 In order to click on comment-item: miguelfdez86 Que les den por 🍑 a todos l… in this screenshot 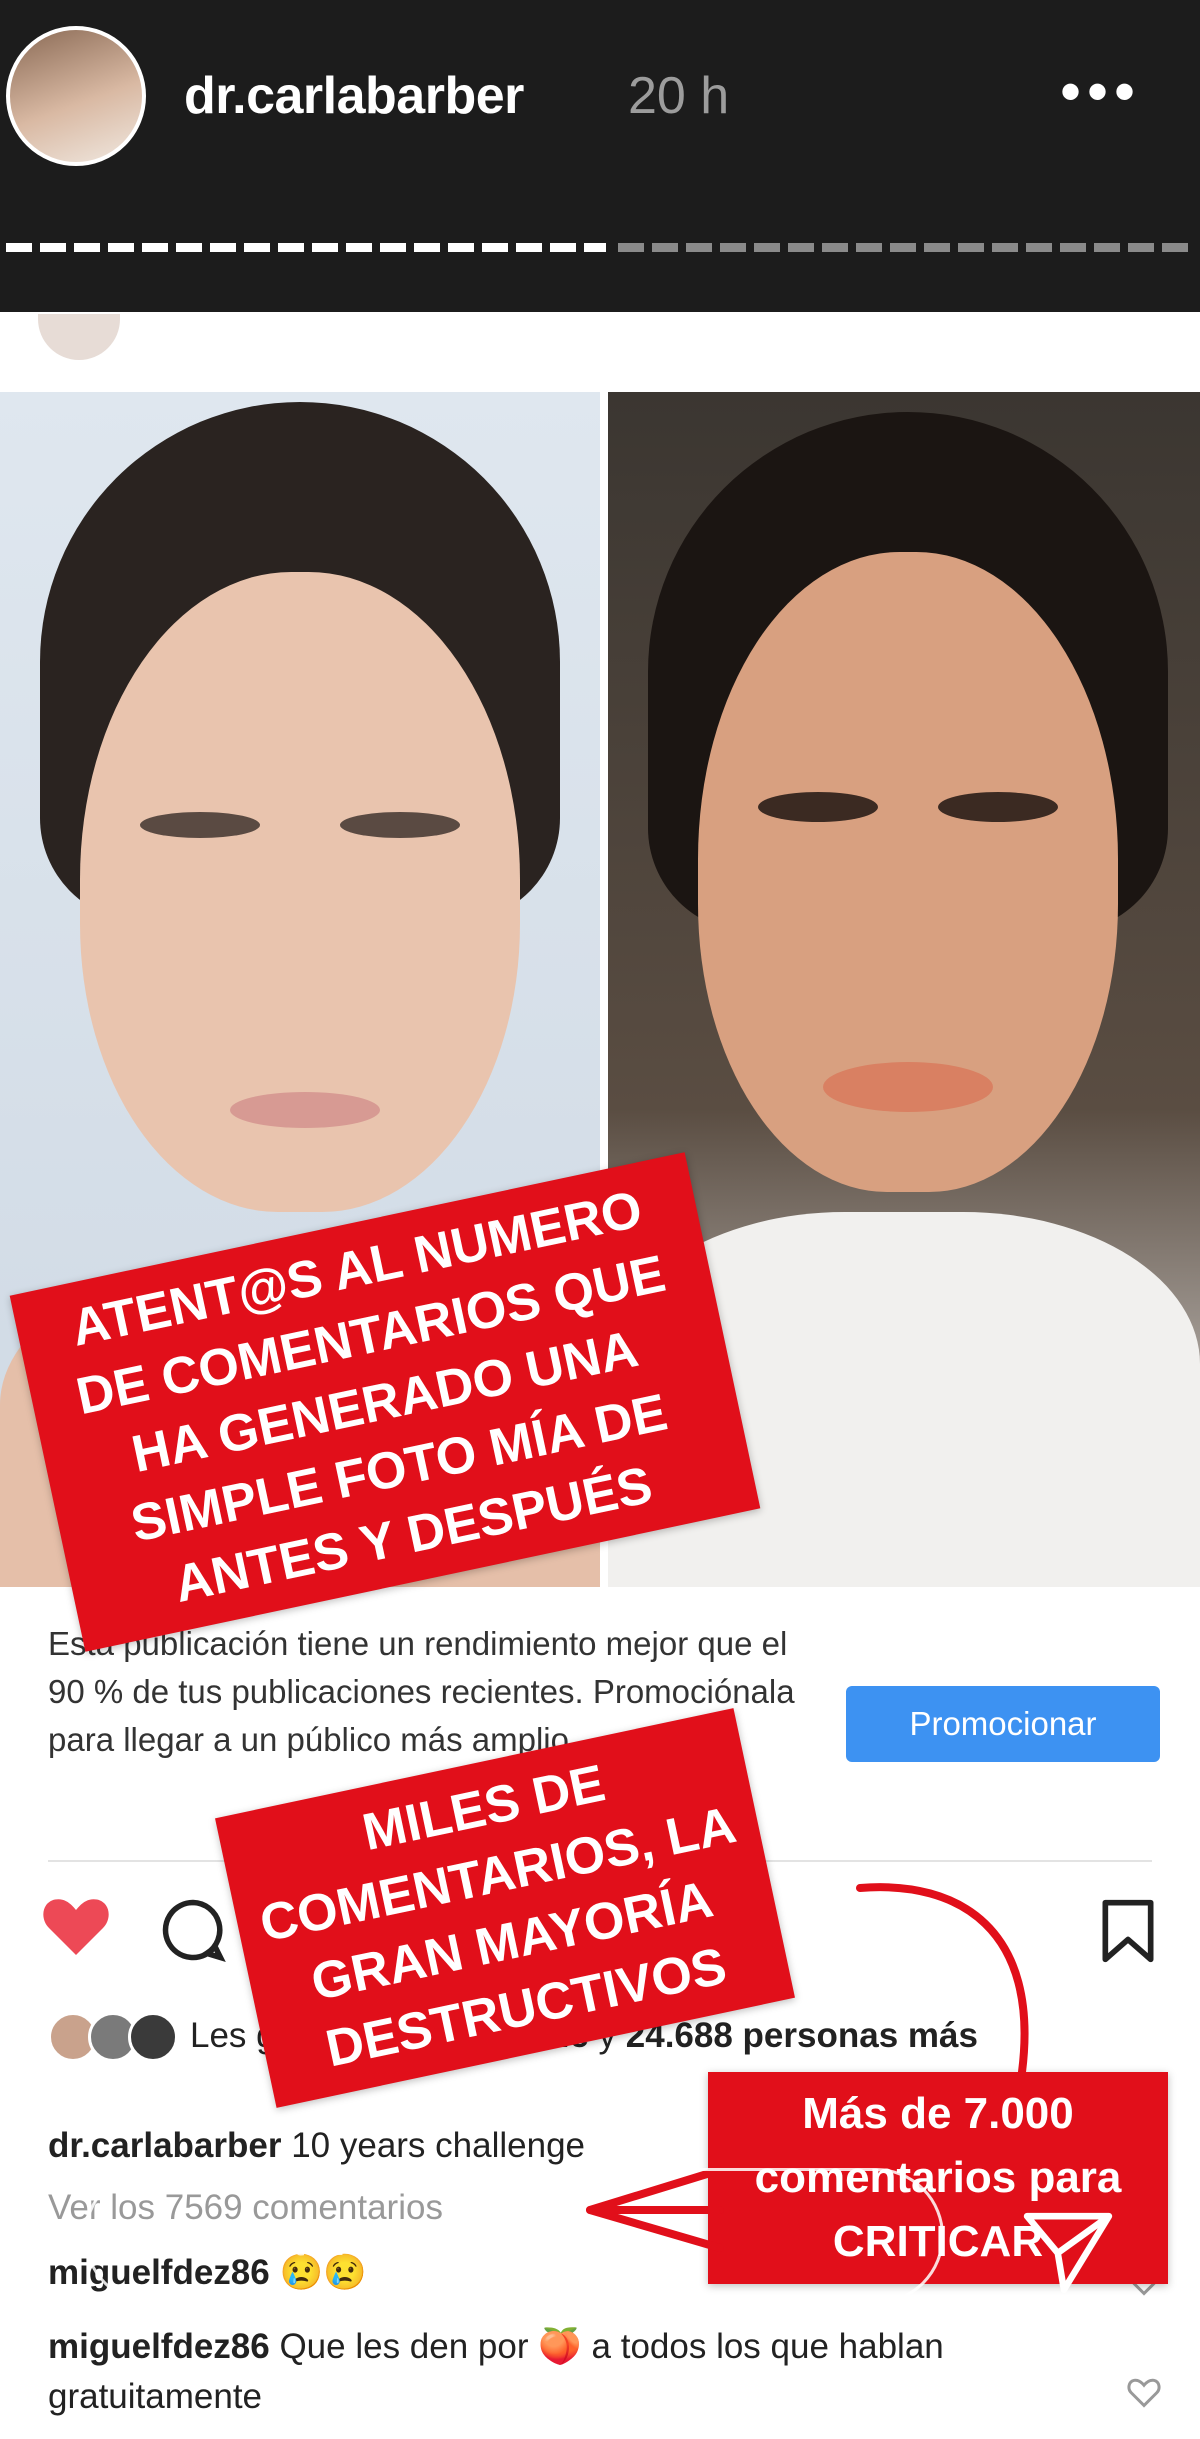, I will do `click(496, 2371)`.